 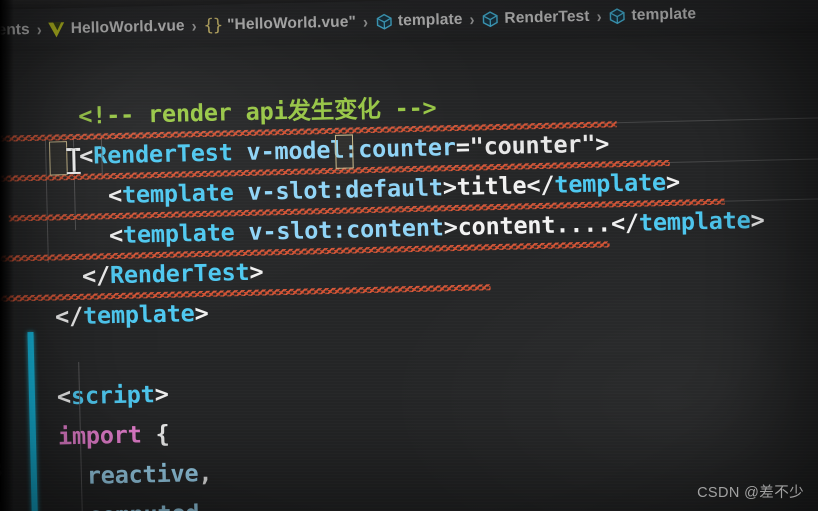 What do you see at coordinates (155, 434) in the screenshot?
I see `code-token: {` at bounding box center [155, 434].